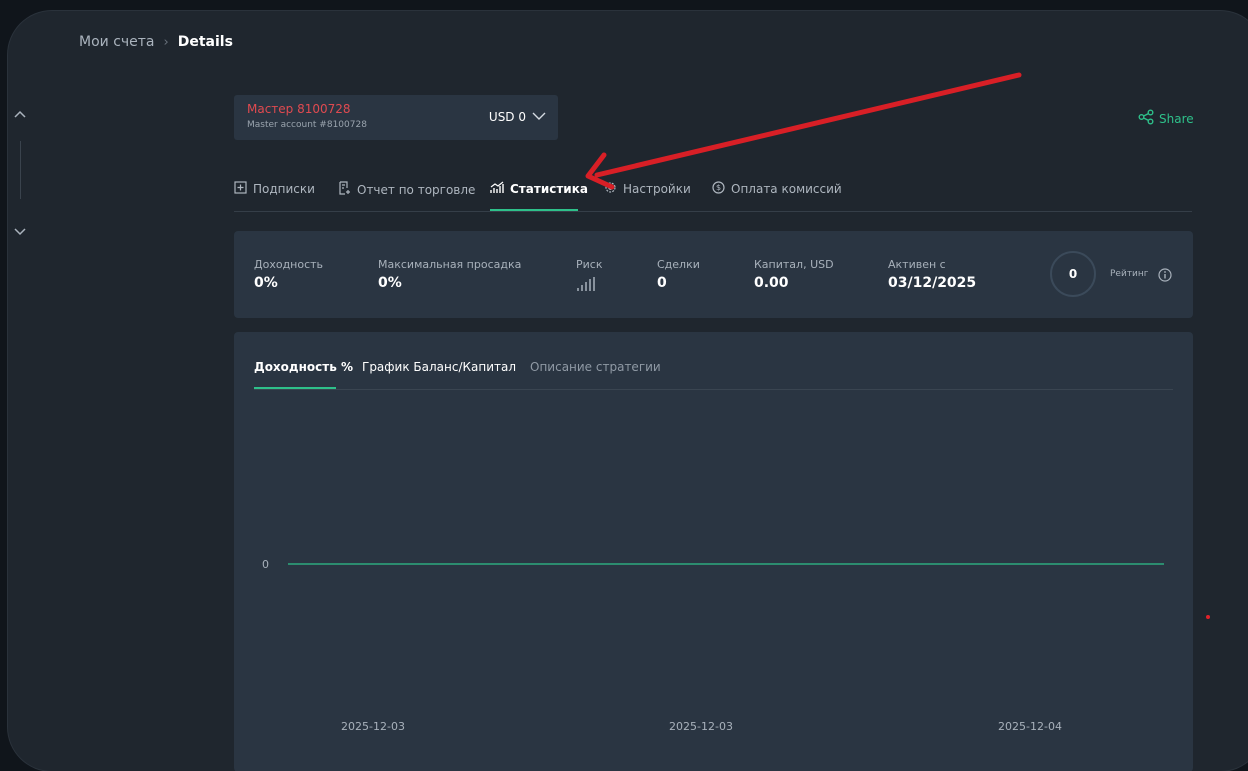 The image size is (1248, 771). Describe the element at coordinates (156, 42) in the screenshot. I see `breadcrumb: Мои счета › Details` at that location.